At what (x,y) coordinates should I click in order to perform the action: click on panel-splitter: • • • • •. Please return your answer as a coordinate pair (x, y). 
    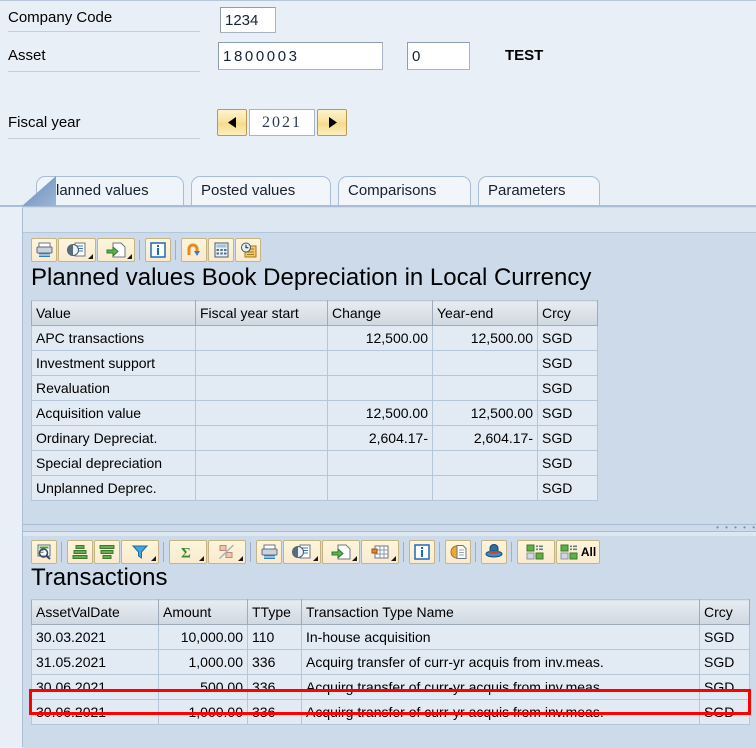
    Looking at the image, I should click on (389, 528).